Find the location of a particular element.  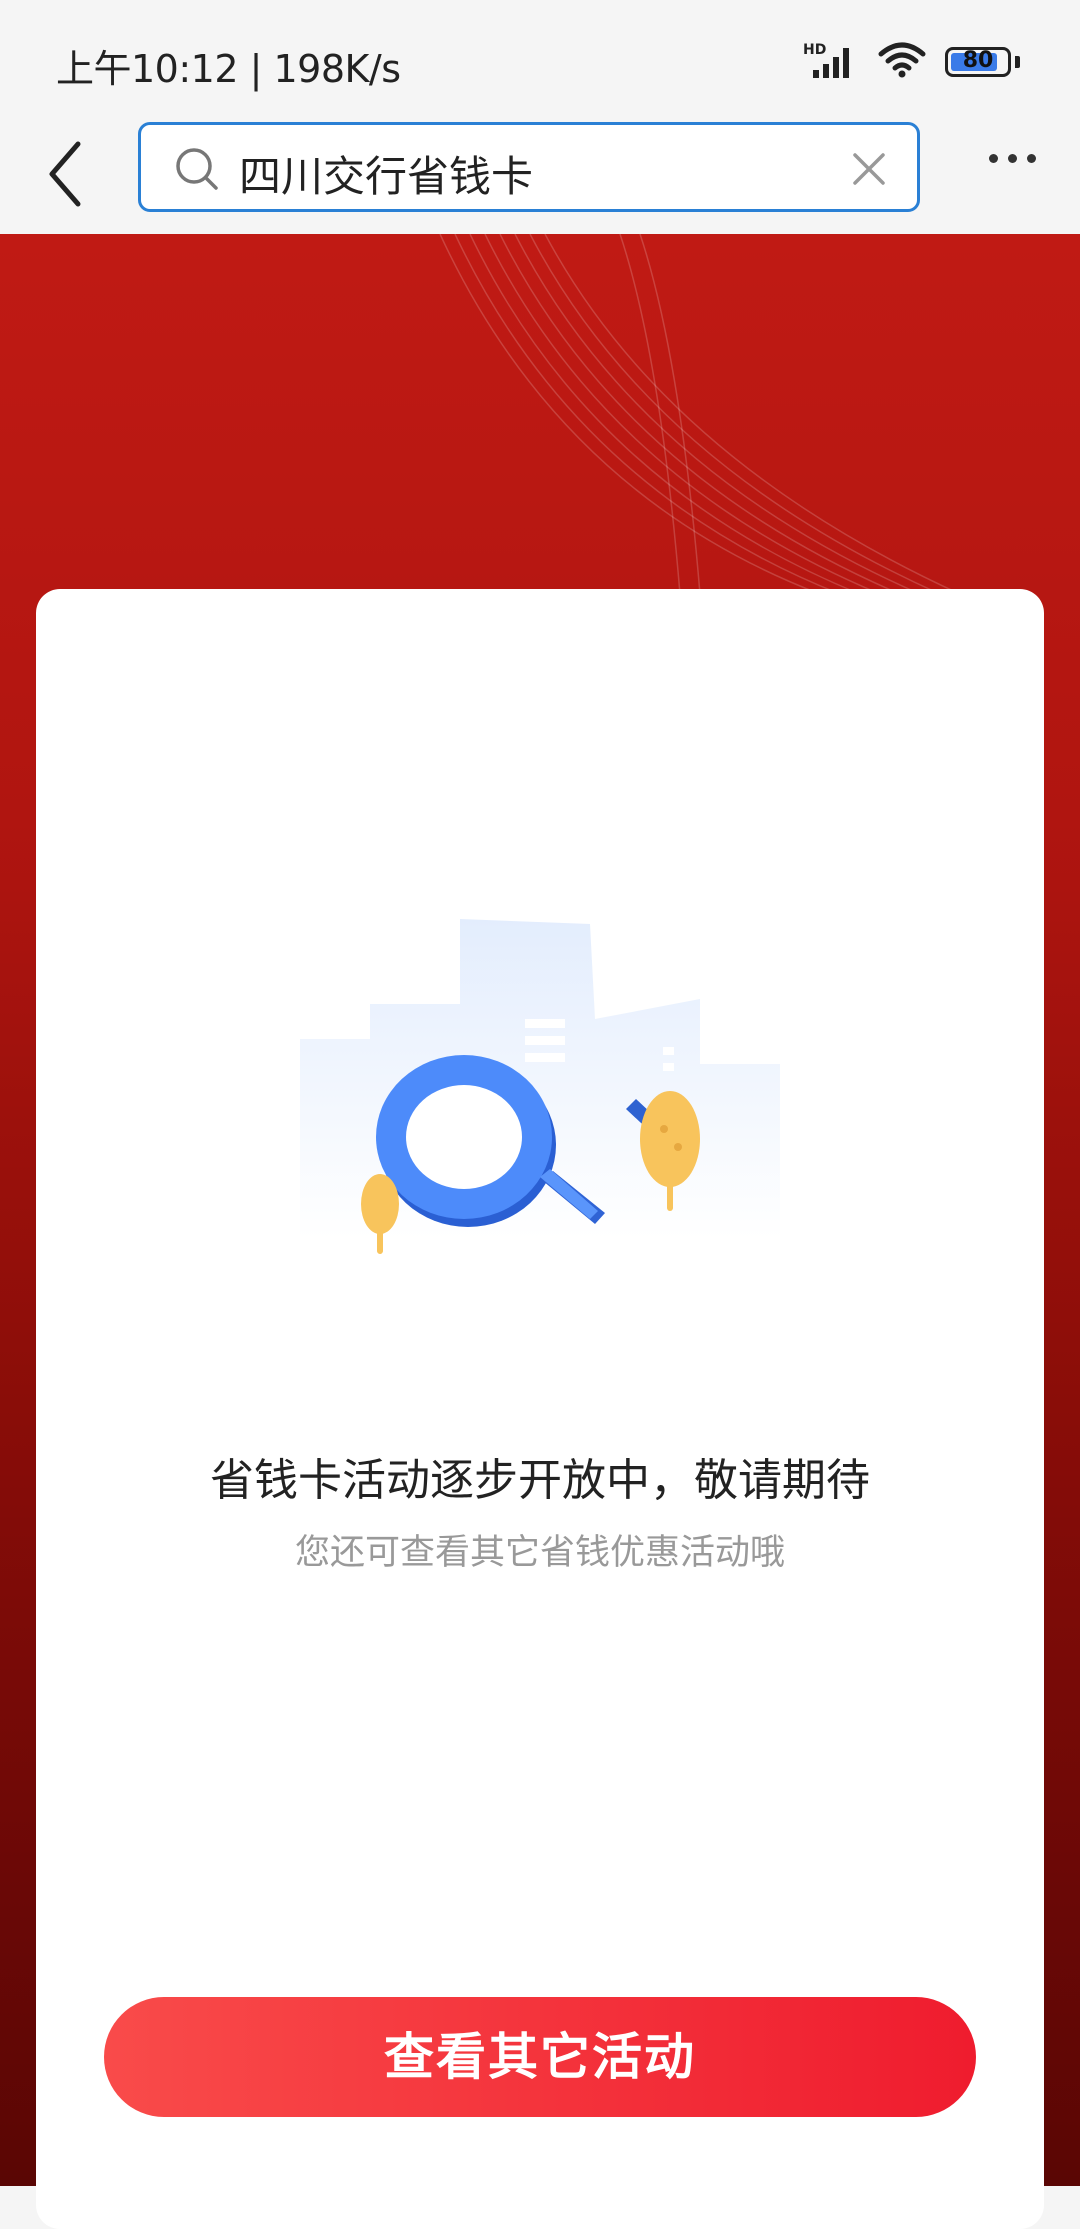

top-nav-bar: 四川交行省钱卡 is located at coordinates (540, 173).